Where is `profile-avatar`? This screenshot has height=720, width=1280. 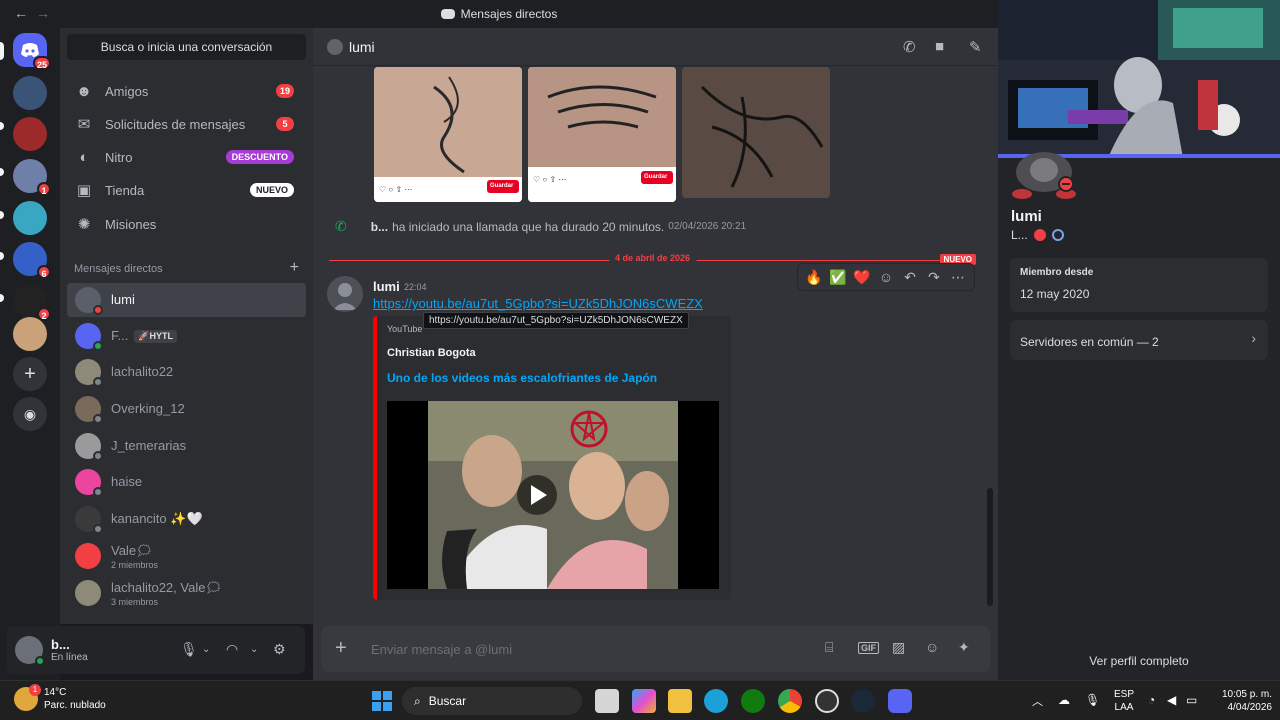 profile-avatar is located at coordinates (1044, 175).